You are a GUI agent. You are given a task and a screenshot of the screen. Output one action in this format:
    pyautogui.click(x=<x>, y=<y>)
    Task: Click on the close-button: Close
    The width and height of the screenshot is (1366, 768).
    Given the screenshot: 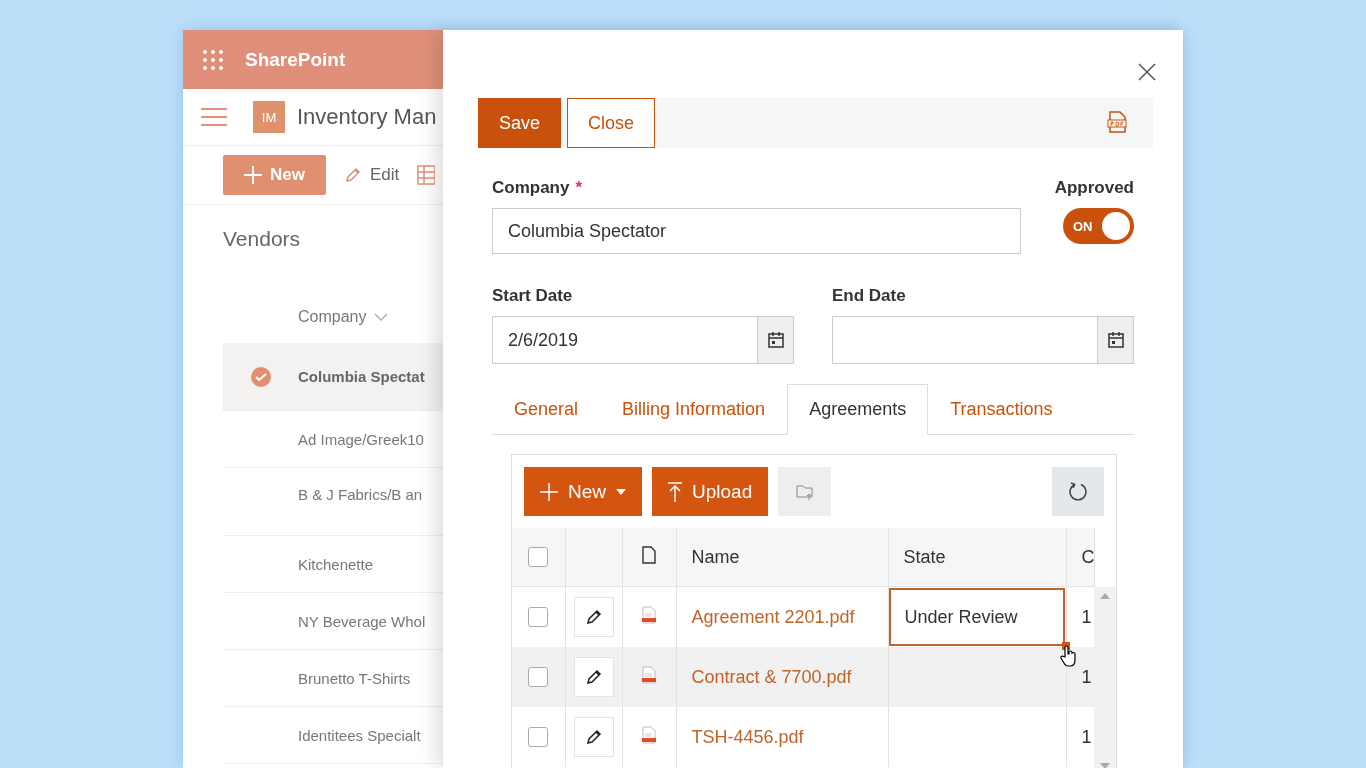 What is the action you would take?
    pyautogui.click(x=611, y=123)
    